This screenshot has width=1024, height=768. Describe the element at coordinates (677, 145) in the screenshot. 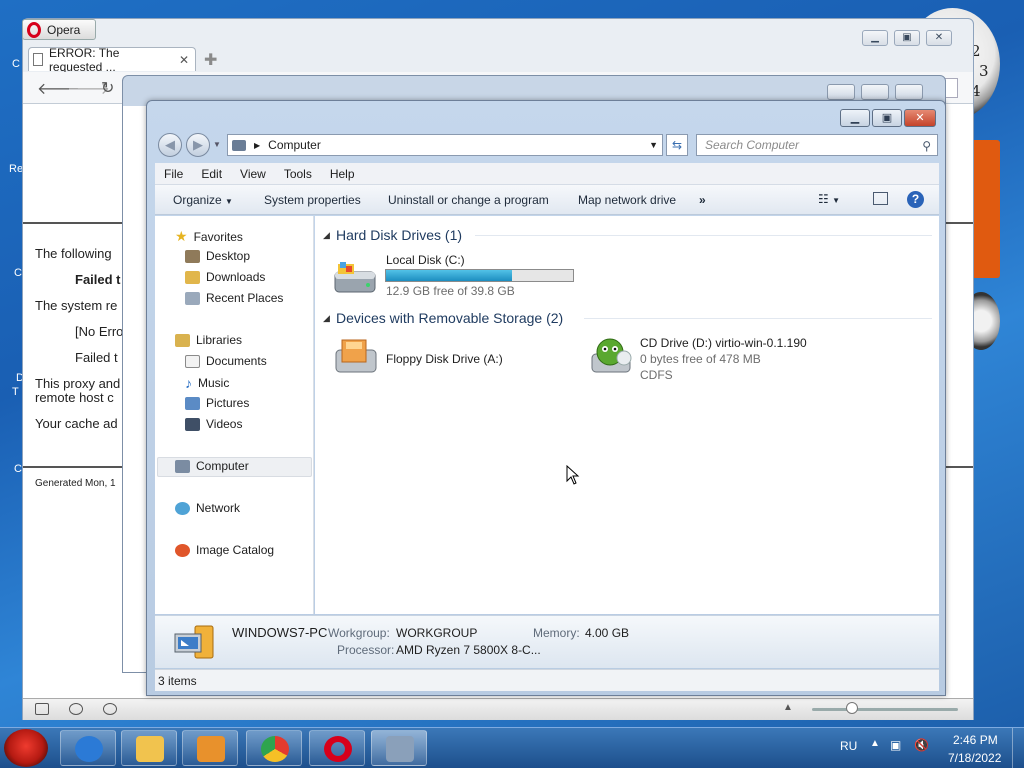

I see `refresh-button: ⇆` at that location.